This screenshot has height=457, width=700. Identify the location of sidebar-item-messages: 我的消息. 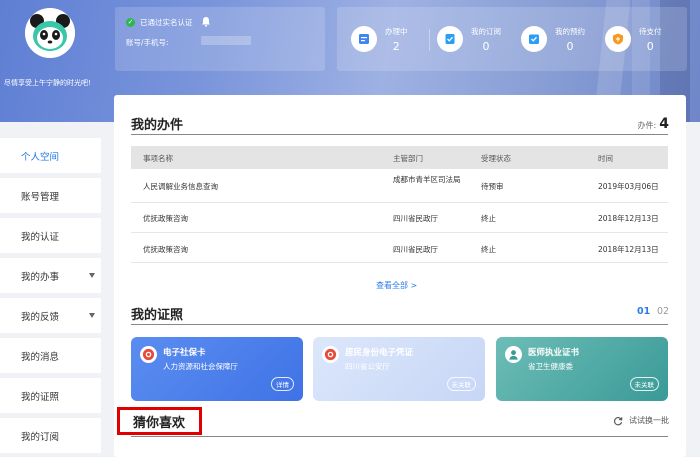
(50, 355).